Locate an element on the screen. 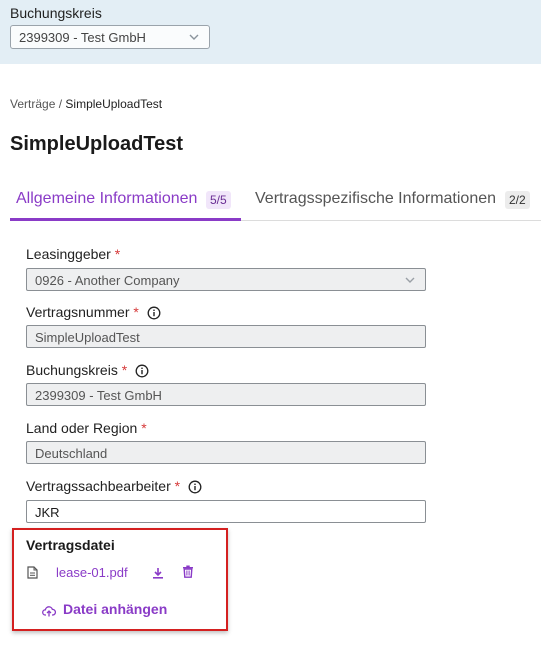 Image resolution: width=541 pixels, height=646 pixels. tab-general-information: Allgemeine Informationen 5/5 is located at coordinates (125, 201).